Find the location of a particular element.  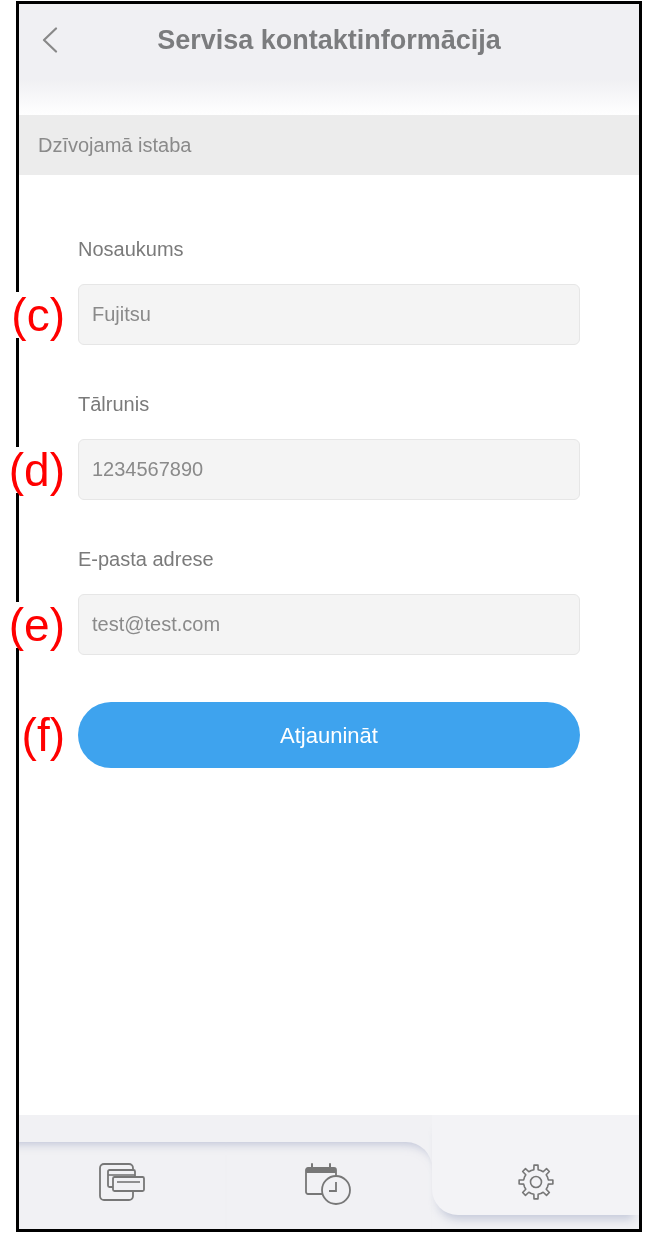

room-section-header: Dzīvojamā istaba is located at coordinates (329, 145).